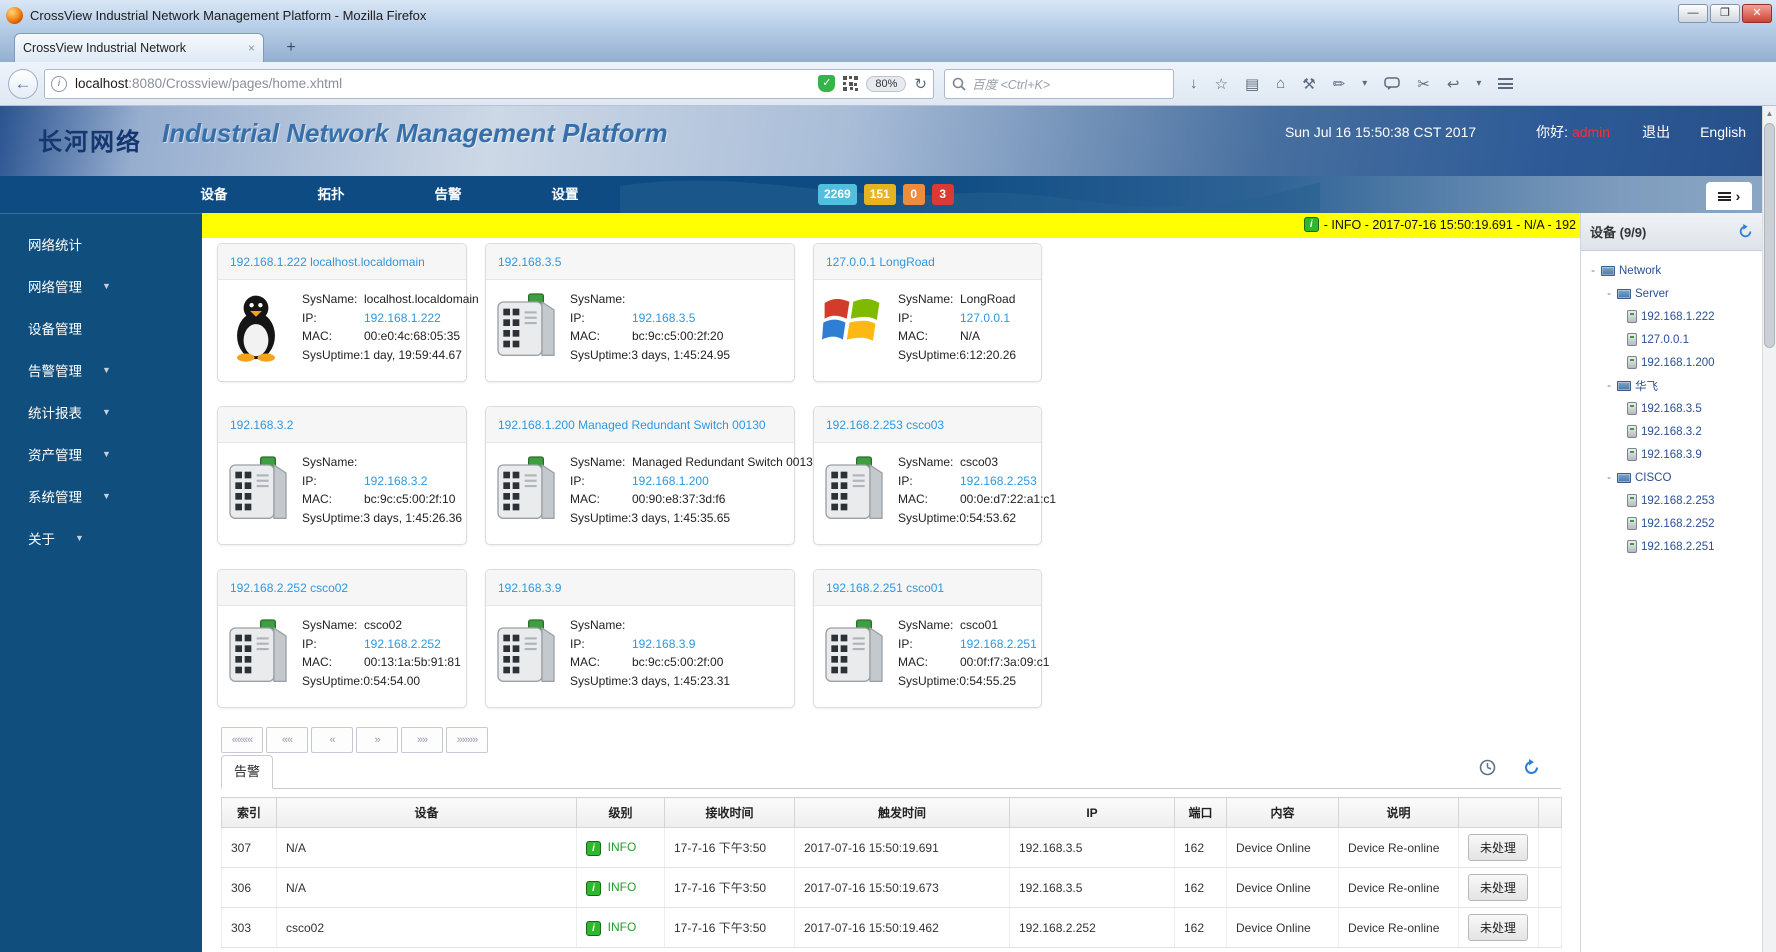 The height and width of the screenshot is (952, 1776). What do you see at coordinates (1531, 767) in the screenshot?
I see `refresh-icon` at bounding box center [1531, 767].